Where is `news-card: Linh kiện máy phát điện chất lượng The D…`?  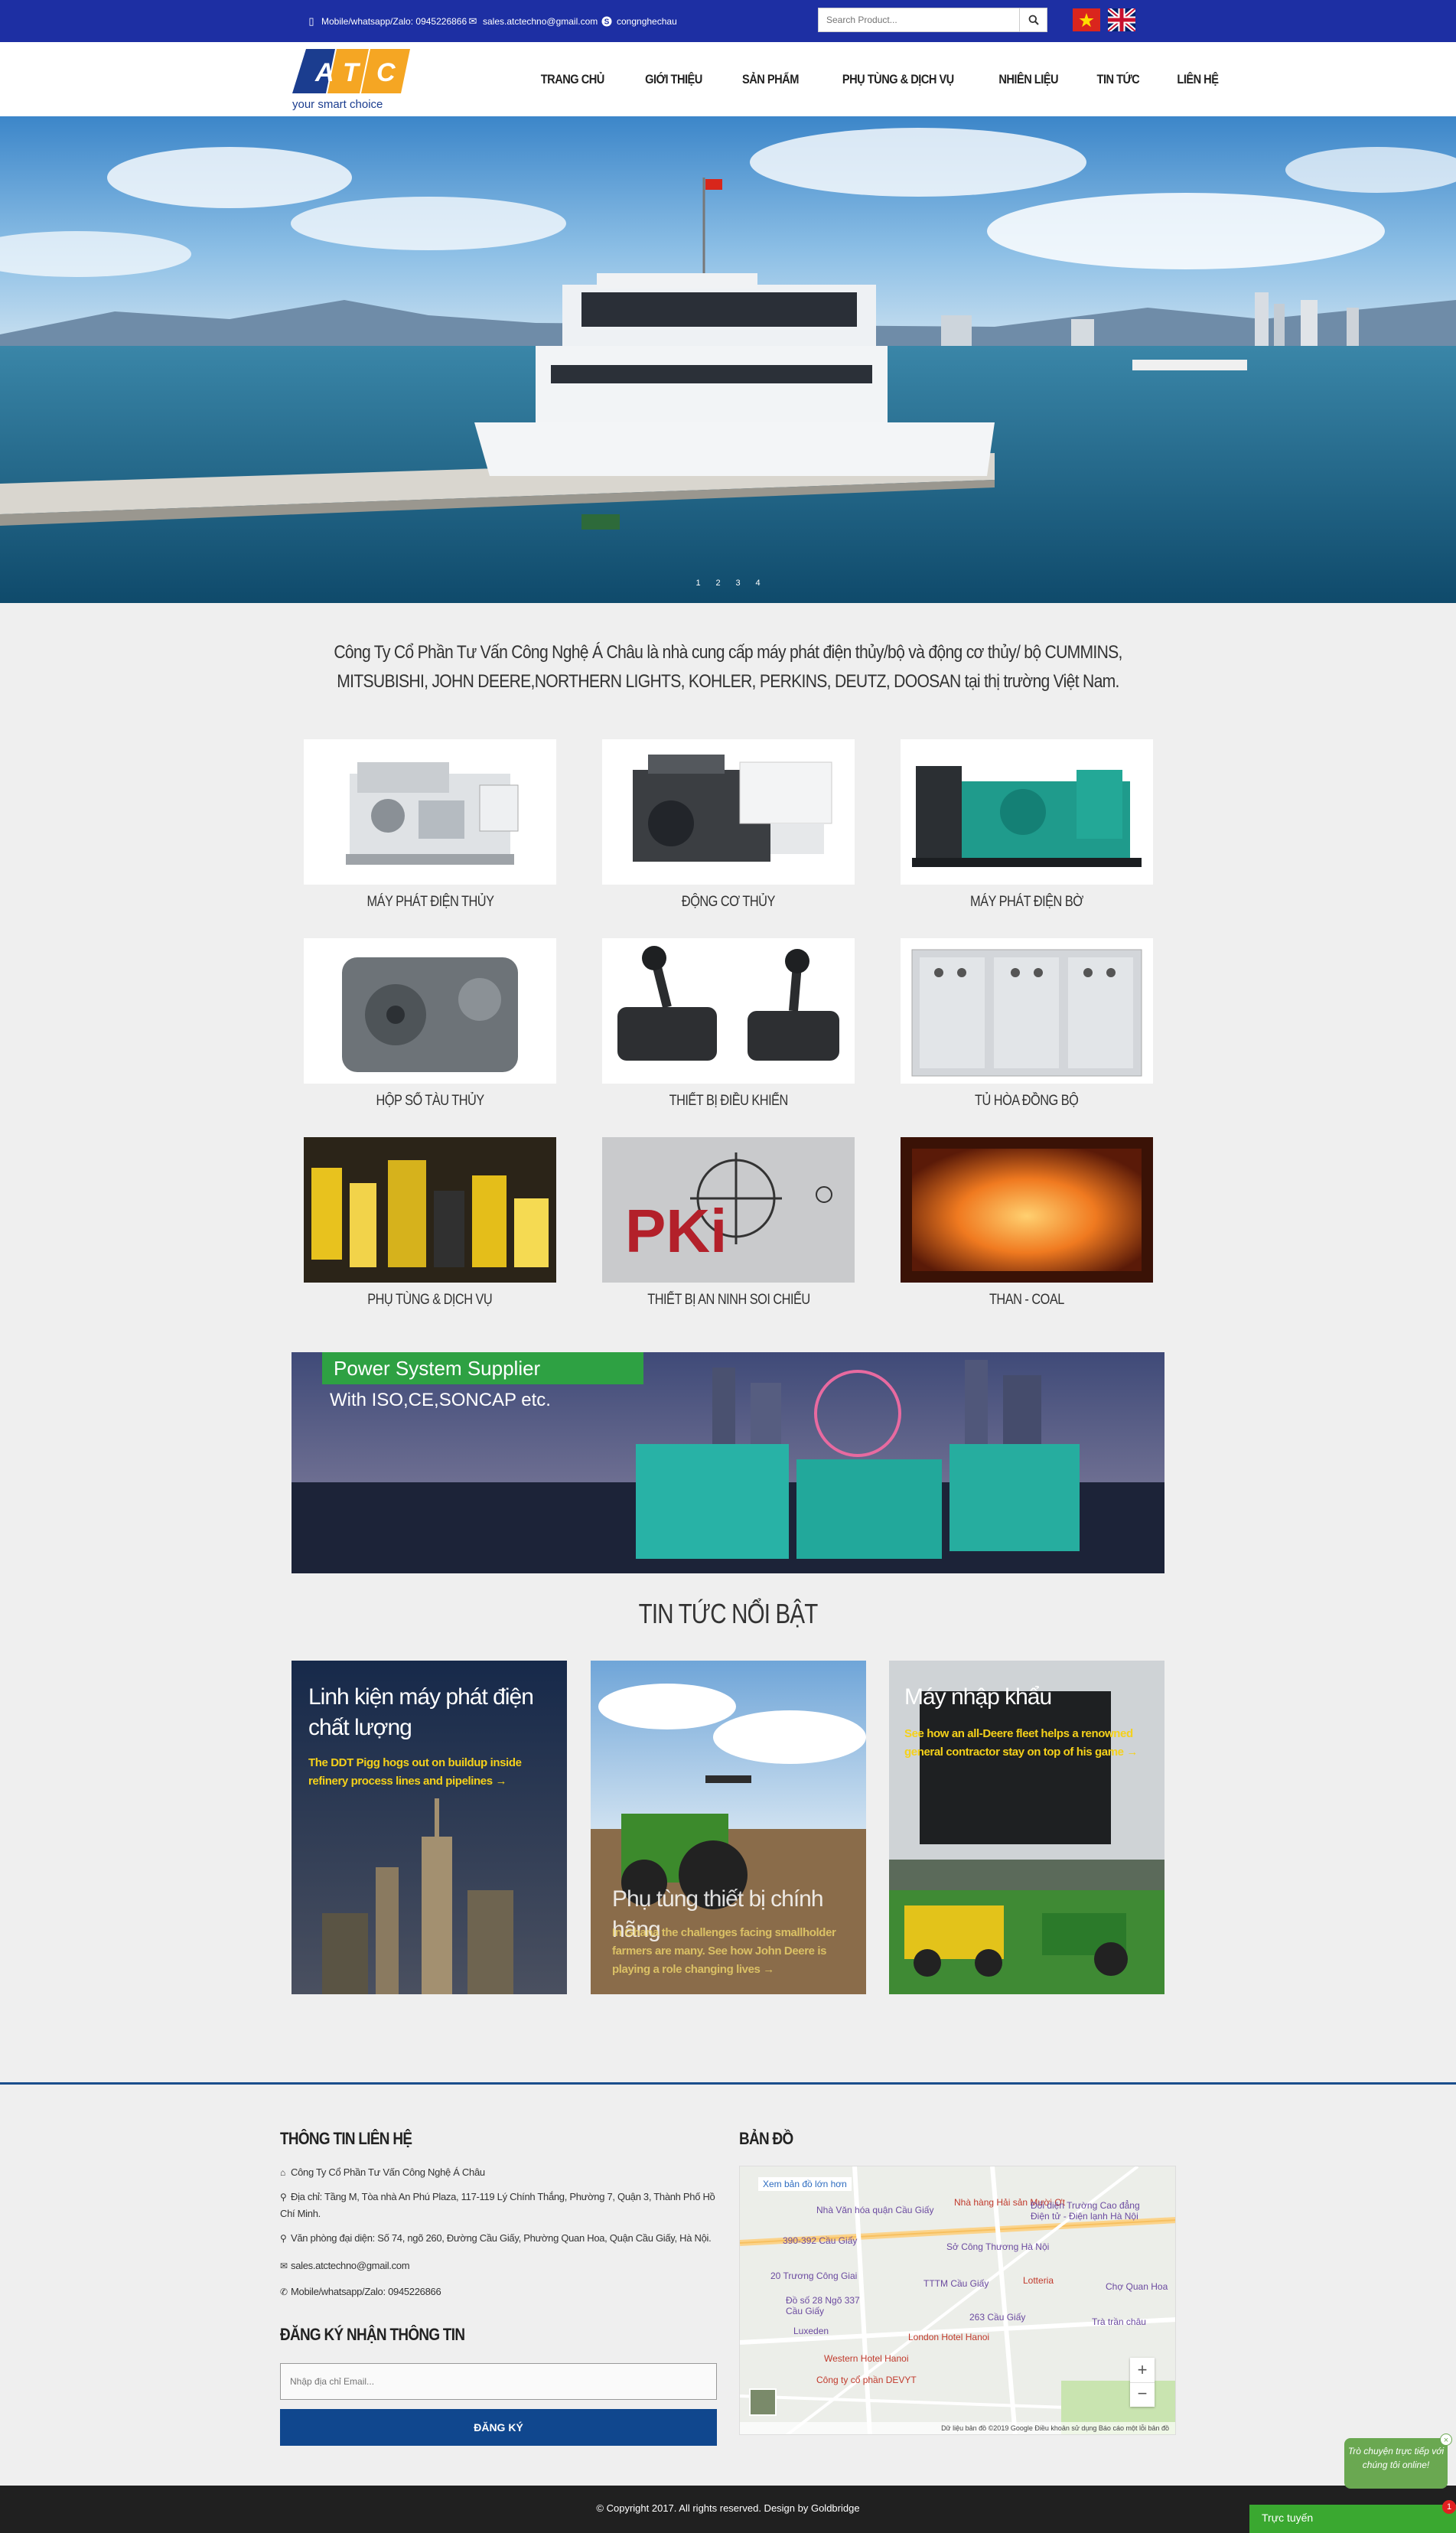
news-card: Linh kiện máy phát điện chất lượng The D… is located at coordinates (429, 1827).